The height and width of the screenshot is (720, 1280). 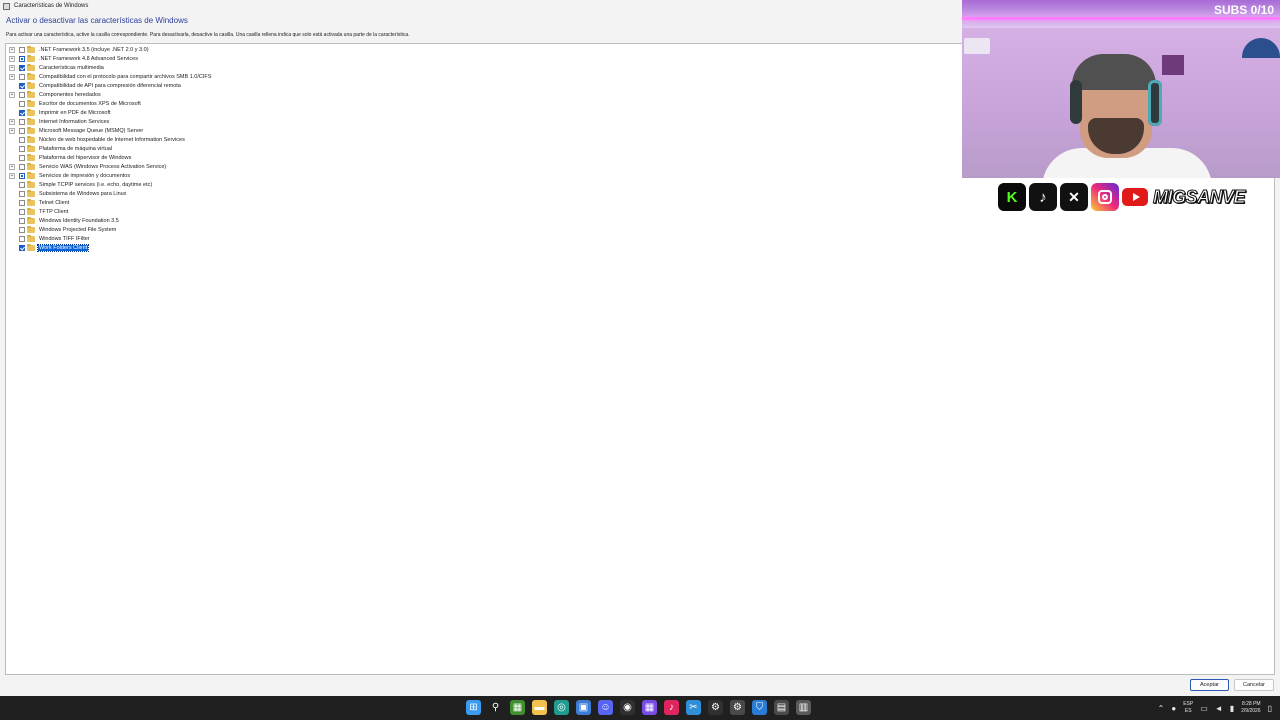 What do you see at coordinates (1173, 708) in the screenshot?
I see `microphone-icon: ●` at bounding box center [1173, 708].